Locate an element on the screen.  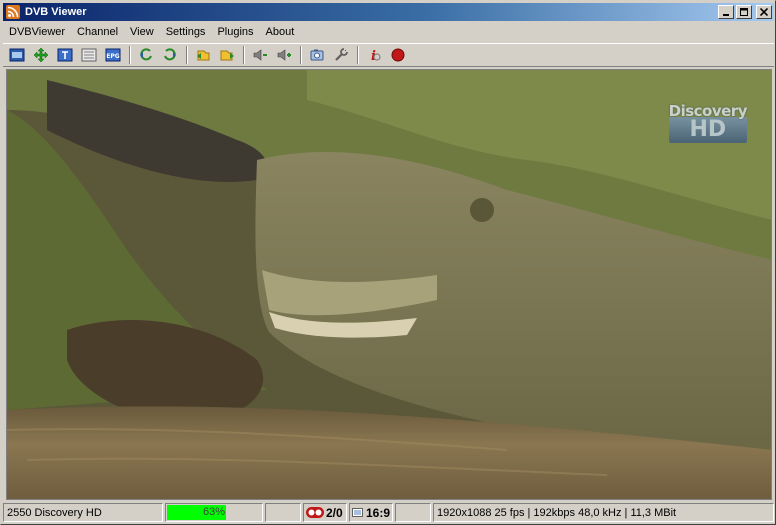
svg-text: EPG is located at coordinates (112, 56).